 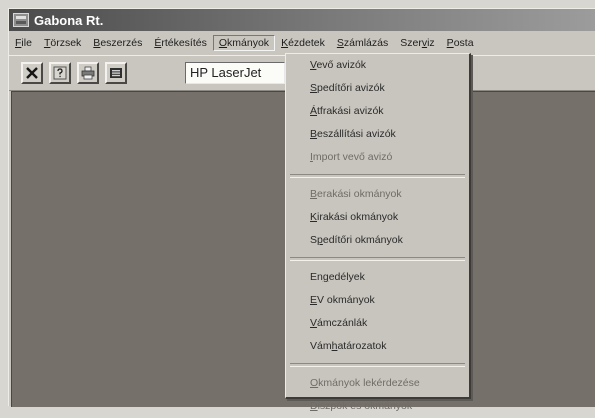 What do you see at coordinates (377, 134) in the screenshot?
I see `menu-item-beszallitasi-avizok: Beszállítási avizók` at bounding box center [377, 134].